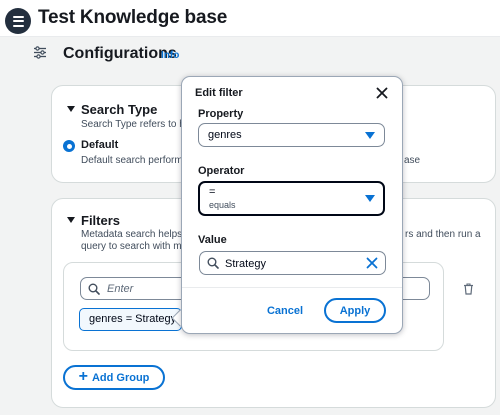 This screenshot has height=415, width=500. I want to click on operator-select: = equals, so click(291, 198).